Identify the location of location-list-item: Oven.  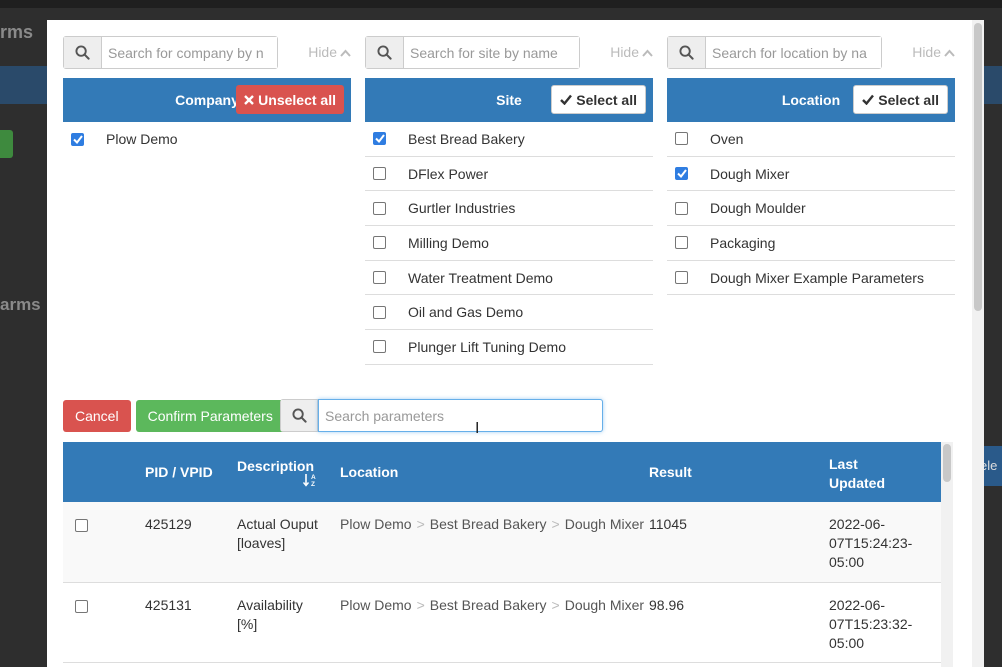
(811, 139).